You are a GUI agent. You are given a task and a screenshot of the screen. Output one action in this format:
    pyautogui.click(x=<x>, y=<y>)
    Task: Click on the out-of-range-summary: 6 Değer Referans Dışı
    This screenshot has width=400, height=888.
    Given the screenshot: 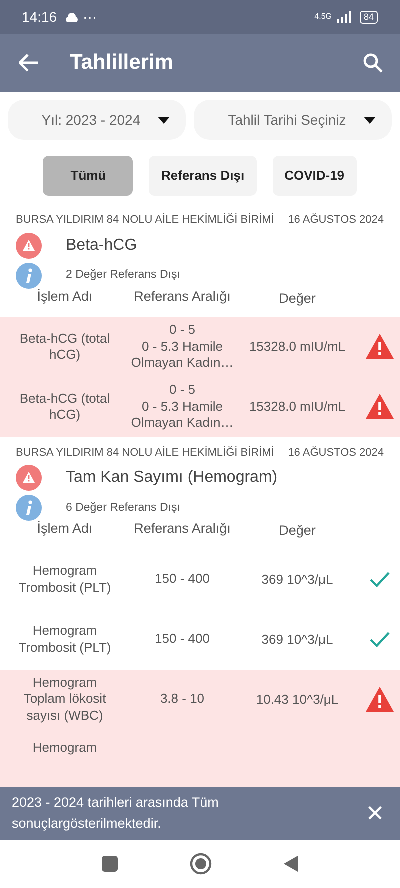 What is the action you would take?
    pyautogui.click(x=123, y=508)
    